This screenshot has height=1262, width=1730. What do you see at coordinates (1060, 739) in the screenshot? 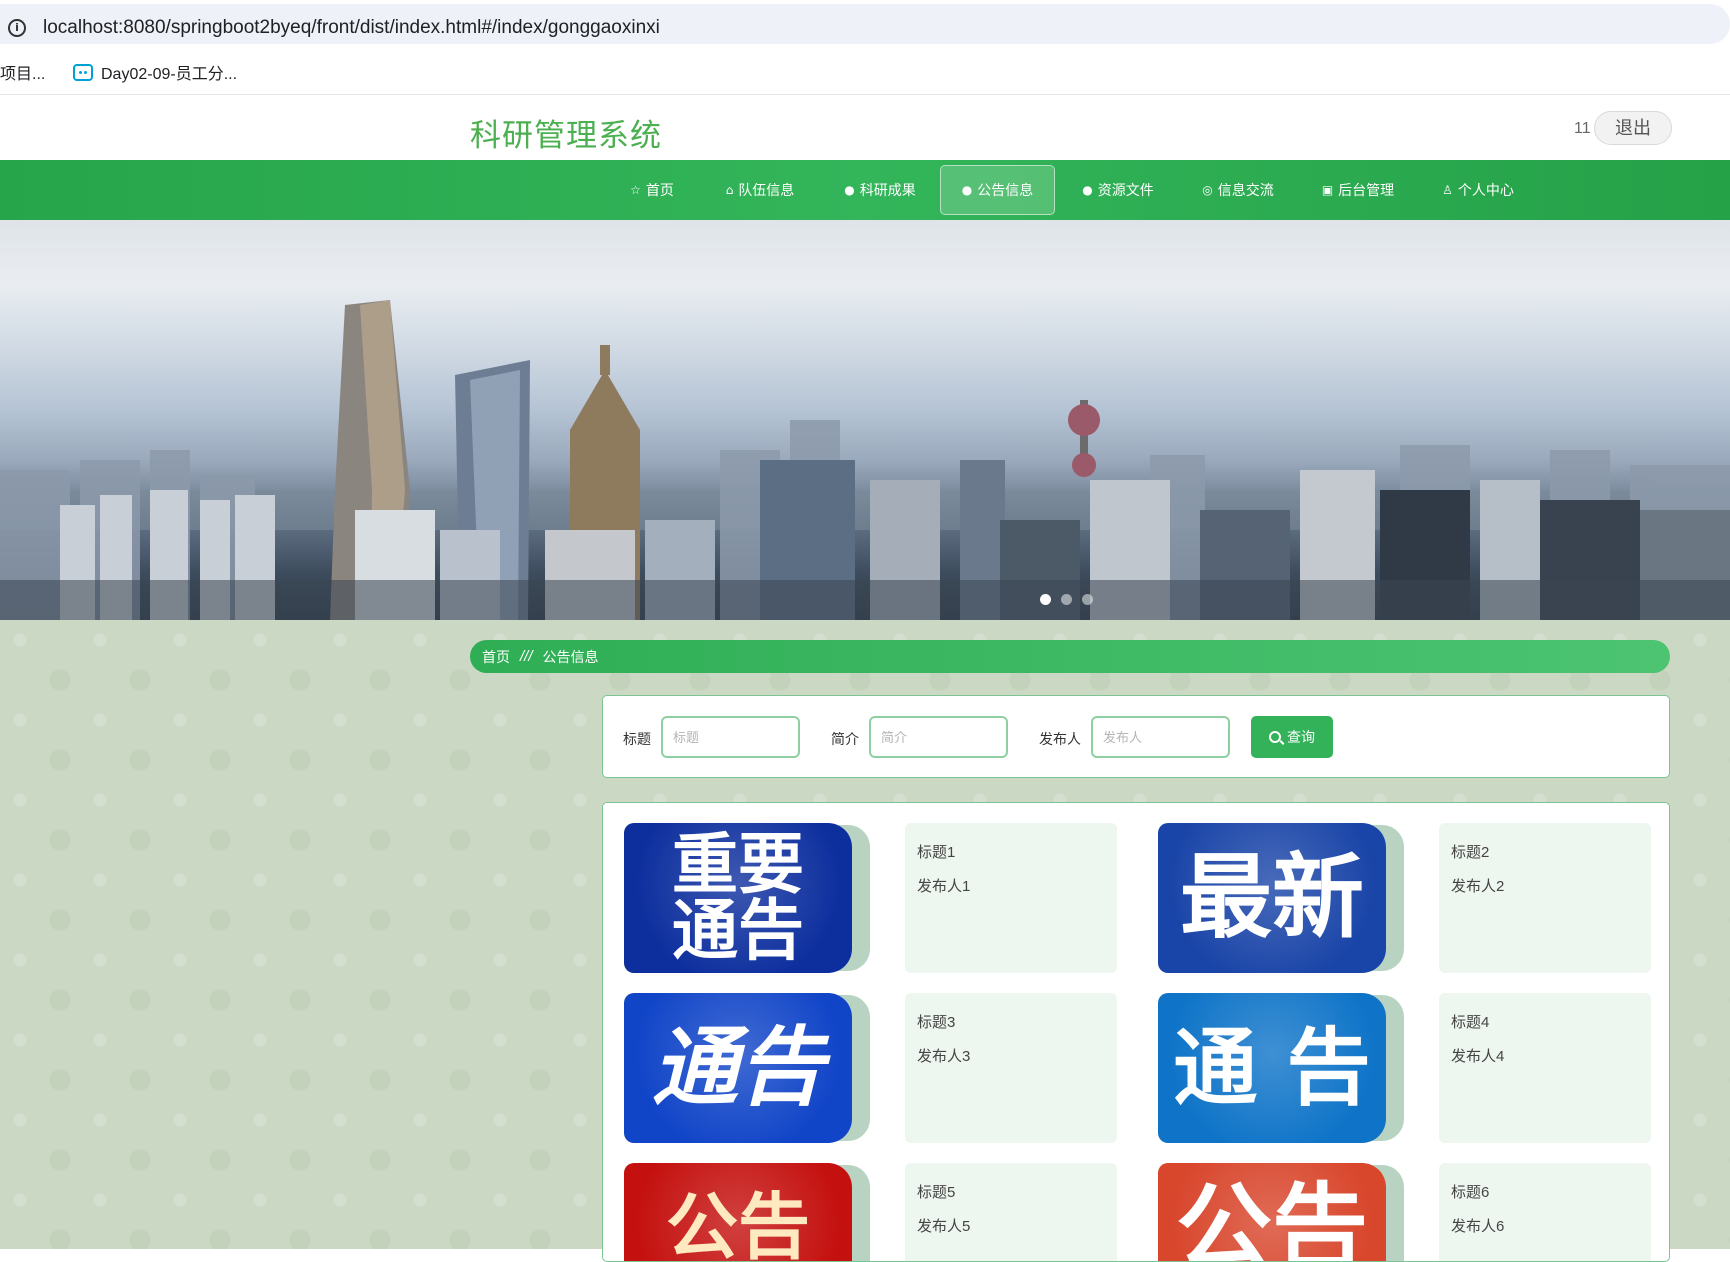
I see `publisher-label: 发布人` at bounding box center [1060, 739].